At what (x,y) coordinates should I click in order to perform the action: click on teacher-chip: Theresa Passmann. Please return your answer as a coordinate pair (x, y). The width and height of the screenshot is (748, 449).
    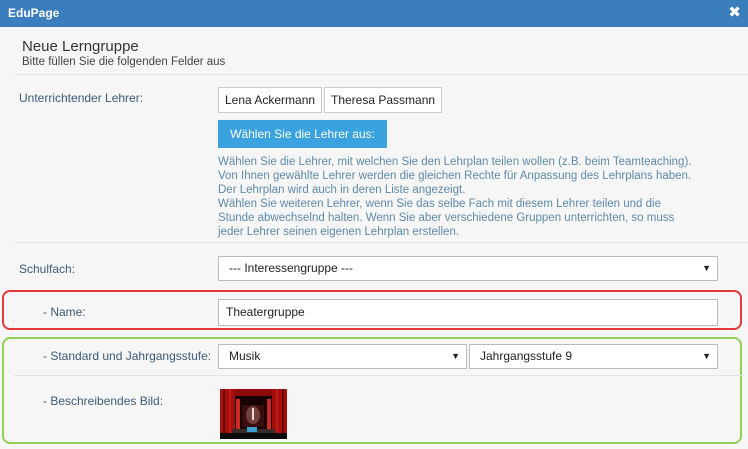
    Looking at the image, I should click on (383, 100).